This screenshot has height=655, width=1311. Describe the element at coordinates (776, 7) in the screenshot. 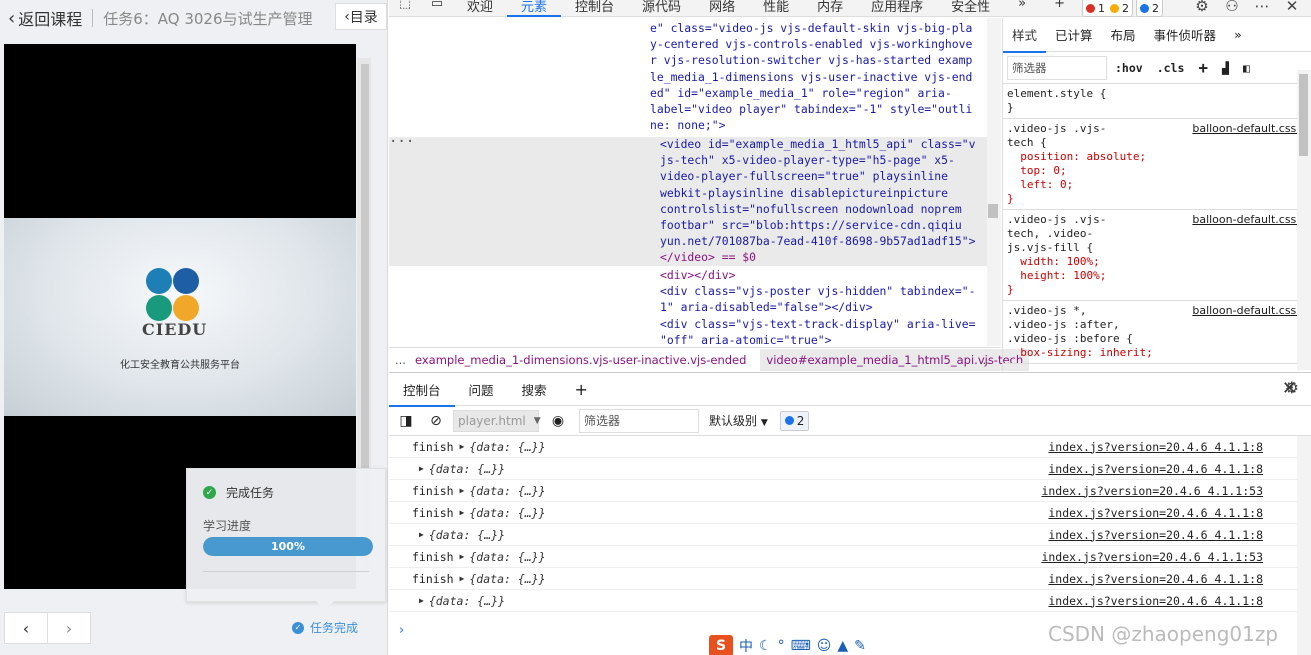

I see `tab-performance: 性能` at that location.